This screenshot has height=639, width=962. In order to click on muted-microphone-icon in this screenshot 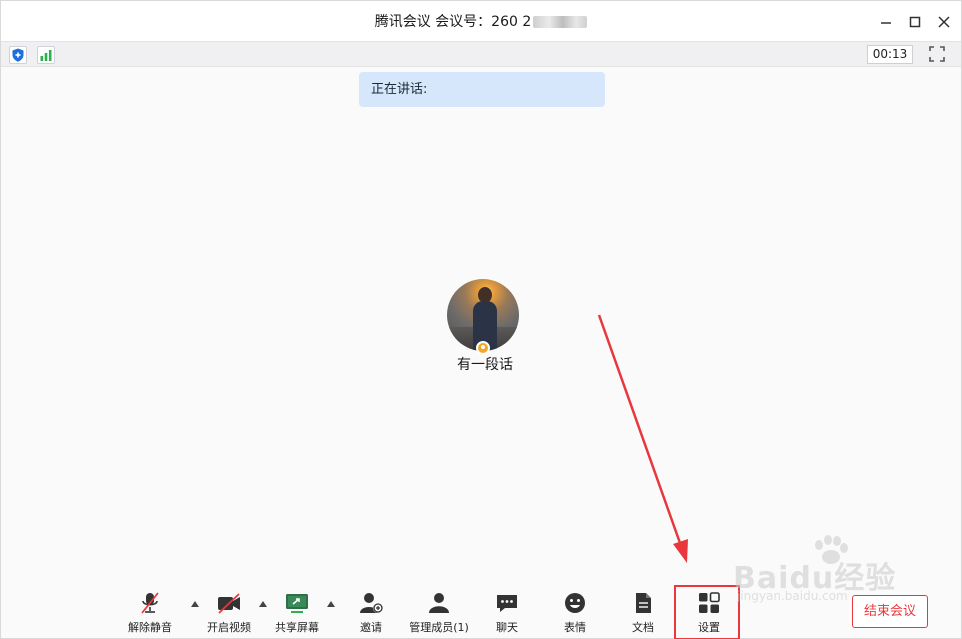, I will do `click(150, 603)`.